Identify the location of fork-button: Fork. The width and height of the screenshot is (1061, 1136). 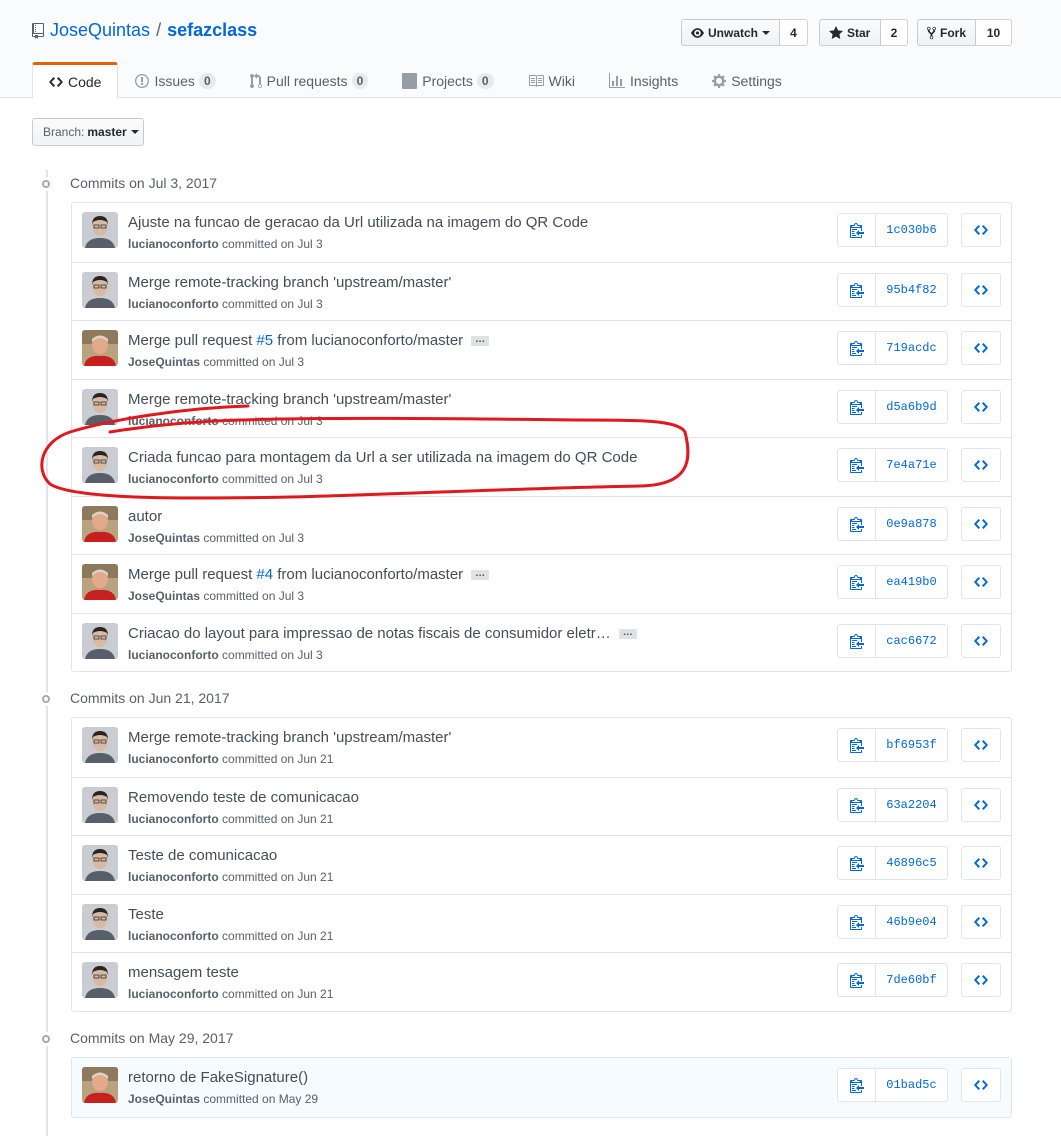
(946, 32).